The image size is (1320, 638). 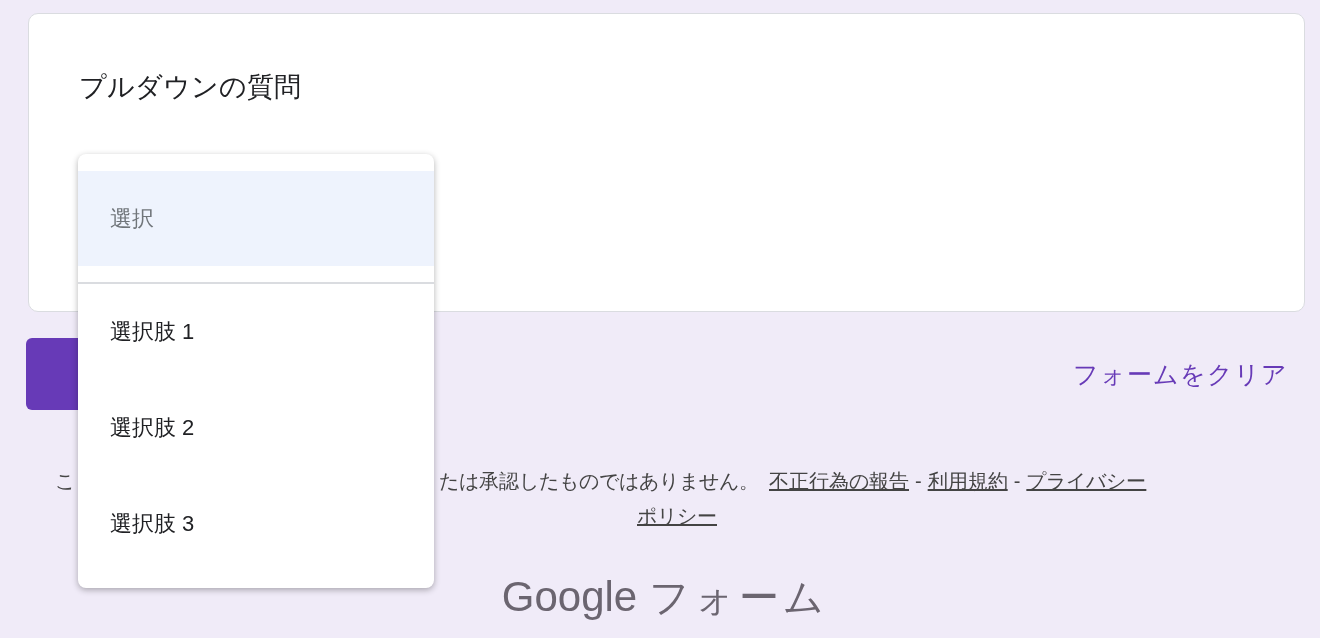 I want to click on notice-text: こ, so click(x=65, y=481).